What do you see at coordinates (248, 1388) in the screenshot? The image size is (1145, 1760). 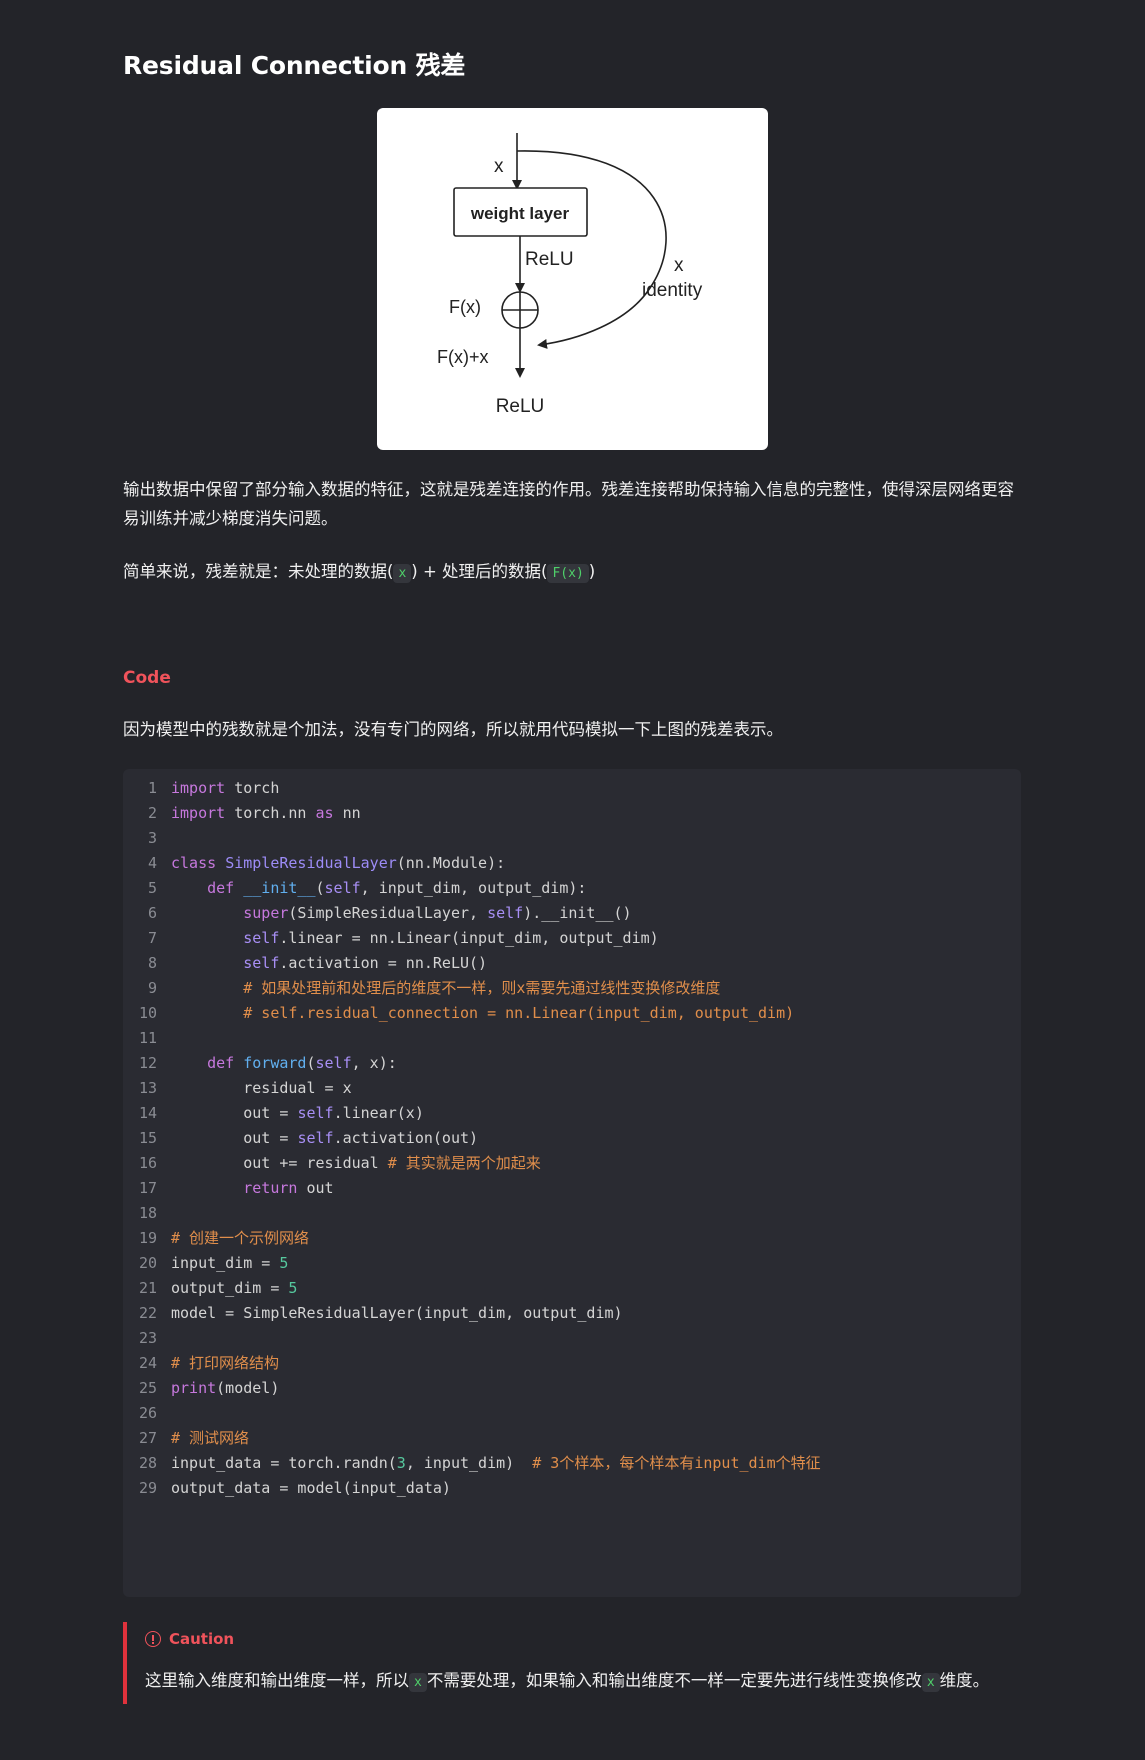 I see `code-token: (model)` at bounding box center [248, 1388].